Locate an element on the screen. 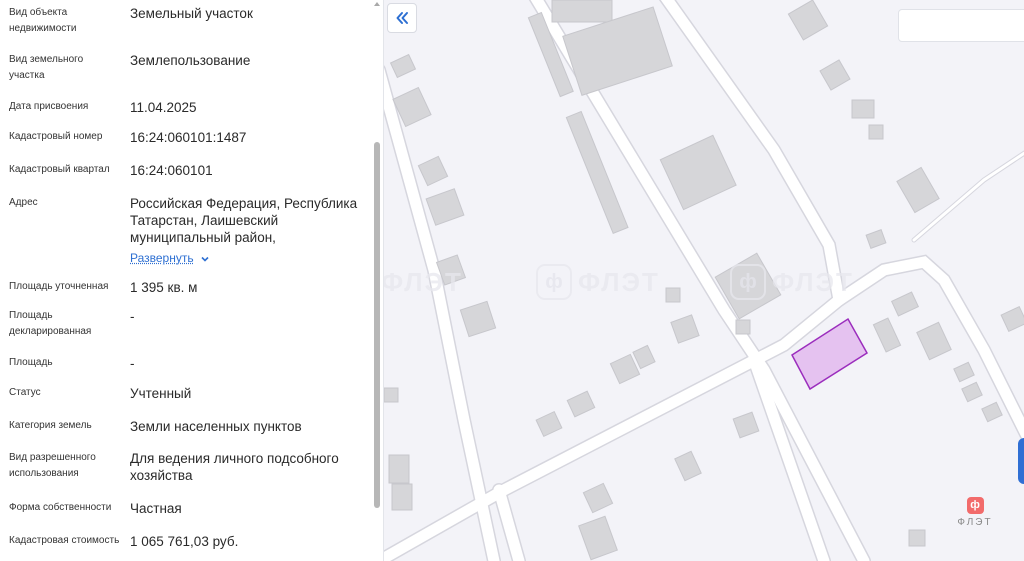 The image size is (1024, 561). map-side-control is located at coordinates (1021, 461).